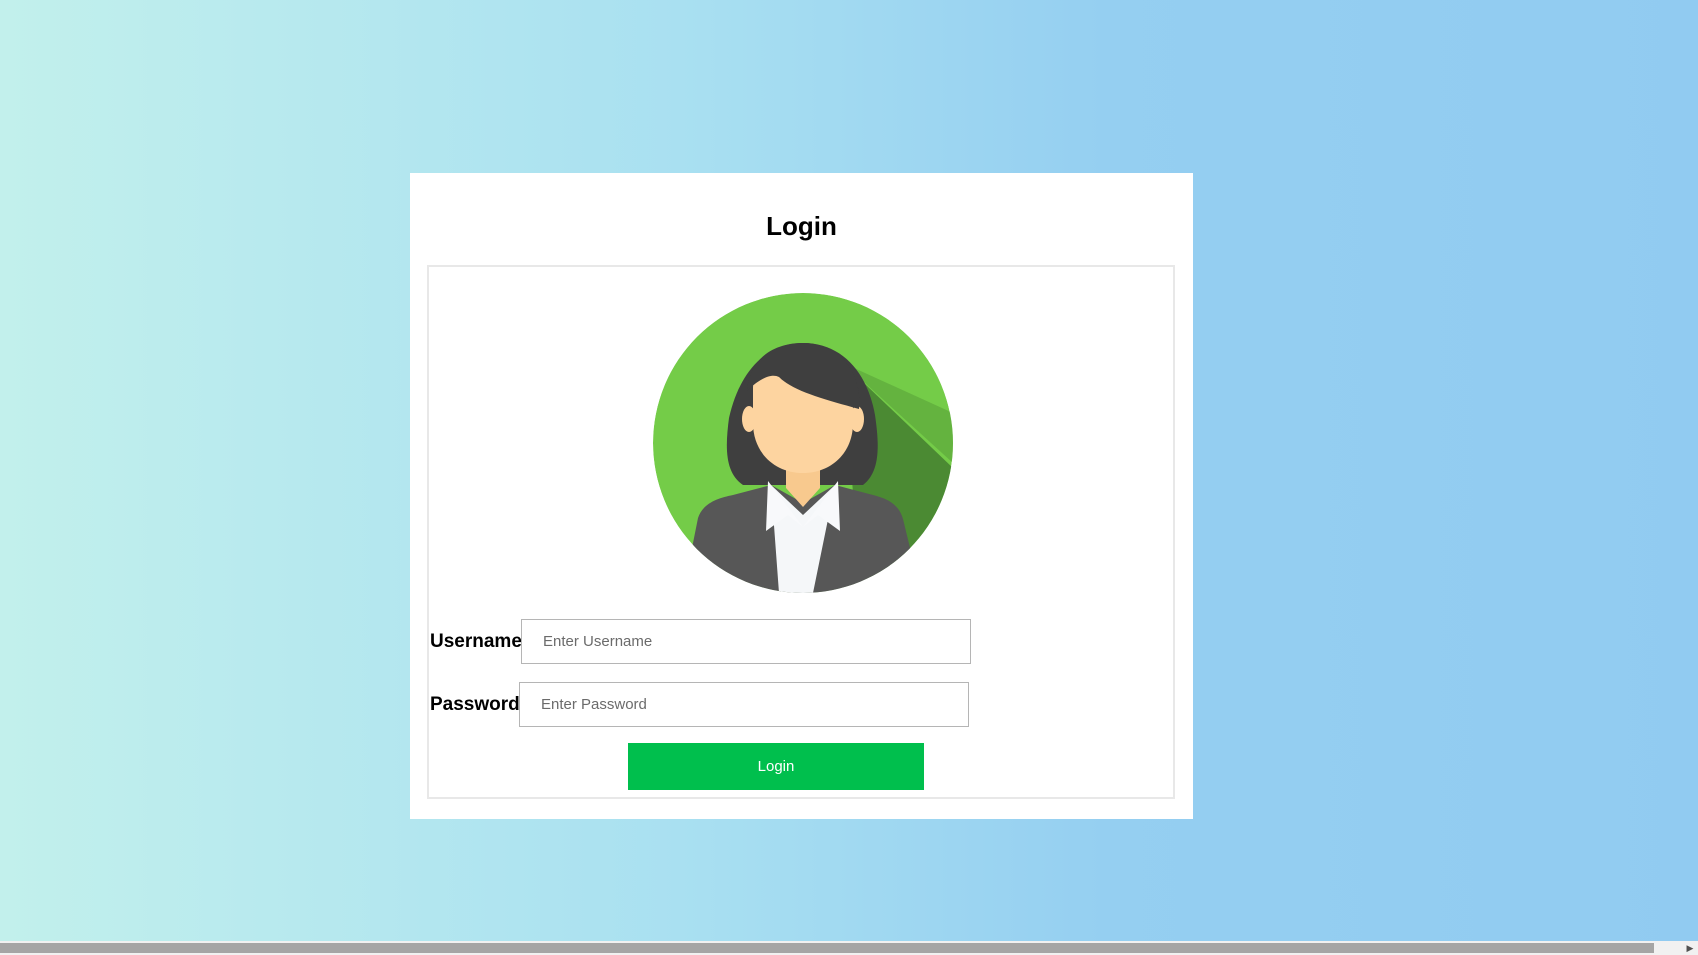 This screenshot has height=955, width=1698. Describe the element at coordinates (1690, 948) in the screenshot. I see `triangle-right-icon: ▶` at that location.